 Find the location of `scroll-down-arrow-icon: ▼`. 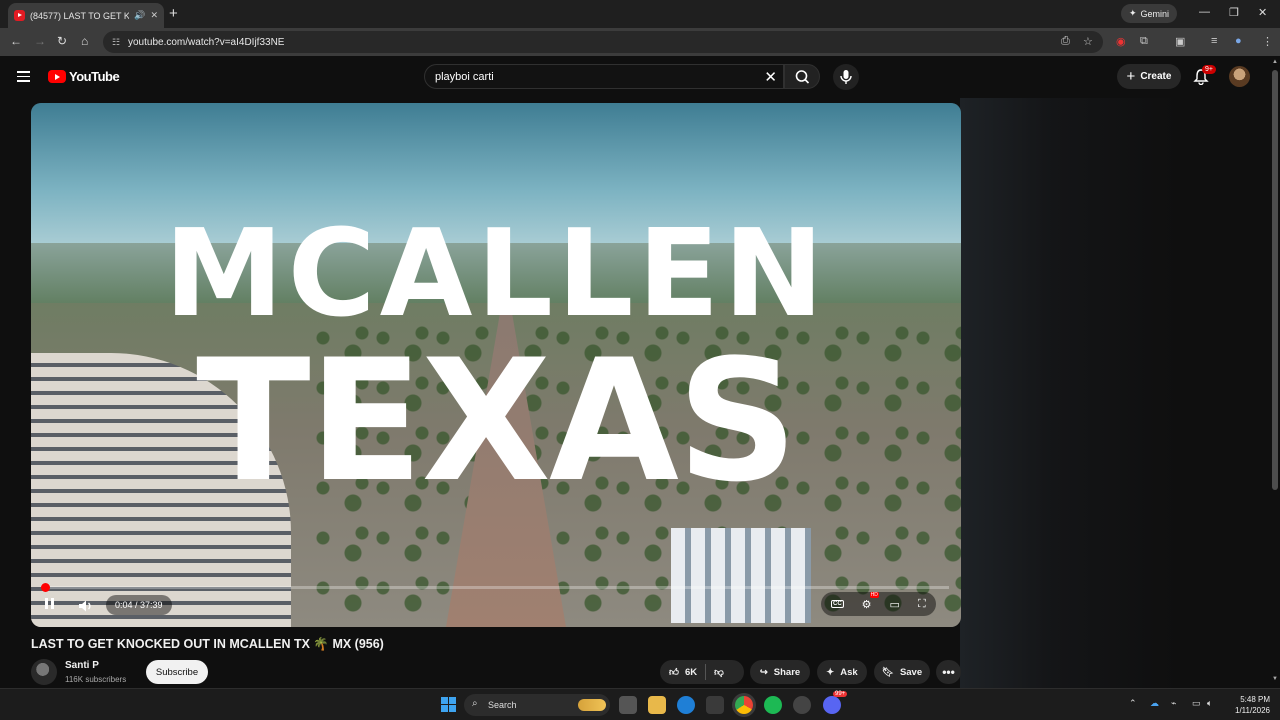

scroll-down-arrow-icon: ▼ is located at coordinates (1275, 679).